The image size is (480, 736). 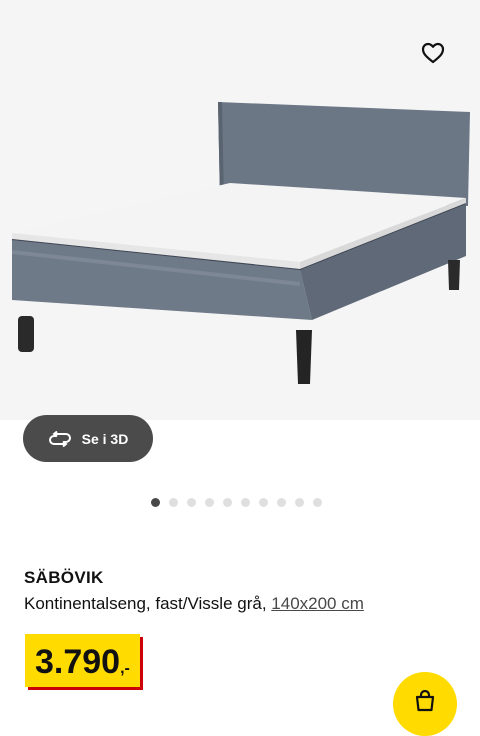 What do you see at coordinates (125, 668) in the screenshot?
I see `price-decimal: ,-` at bounding box center [125, 668].